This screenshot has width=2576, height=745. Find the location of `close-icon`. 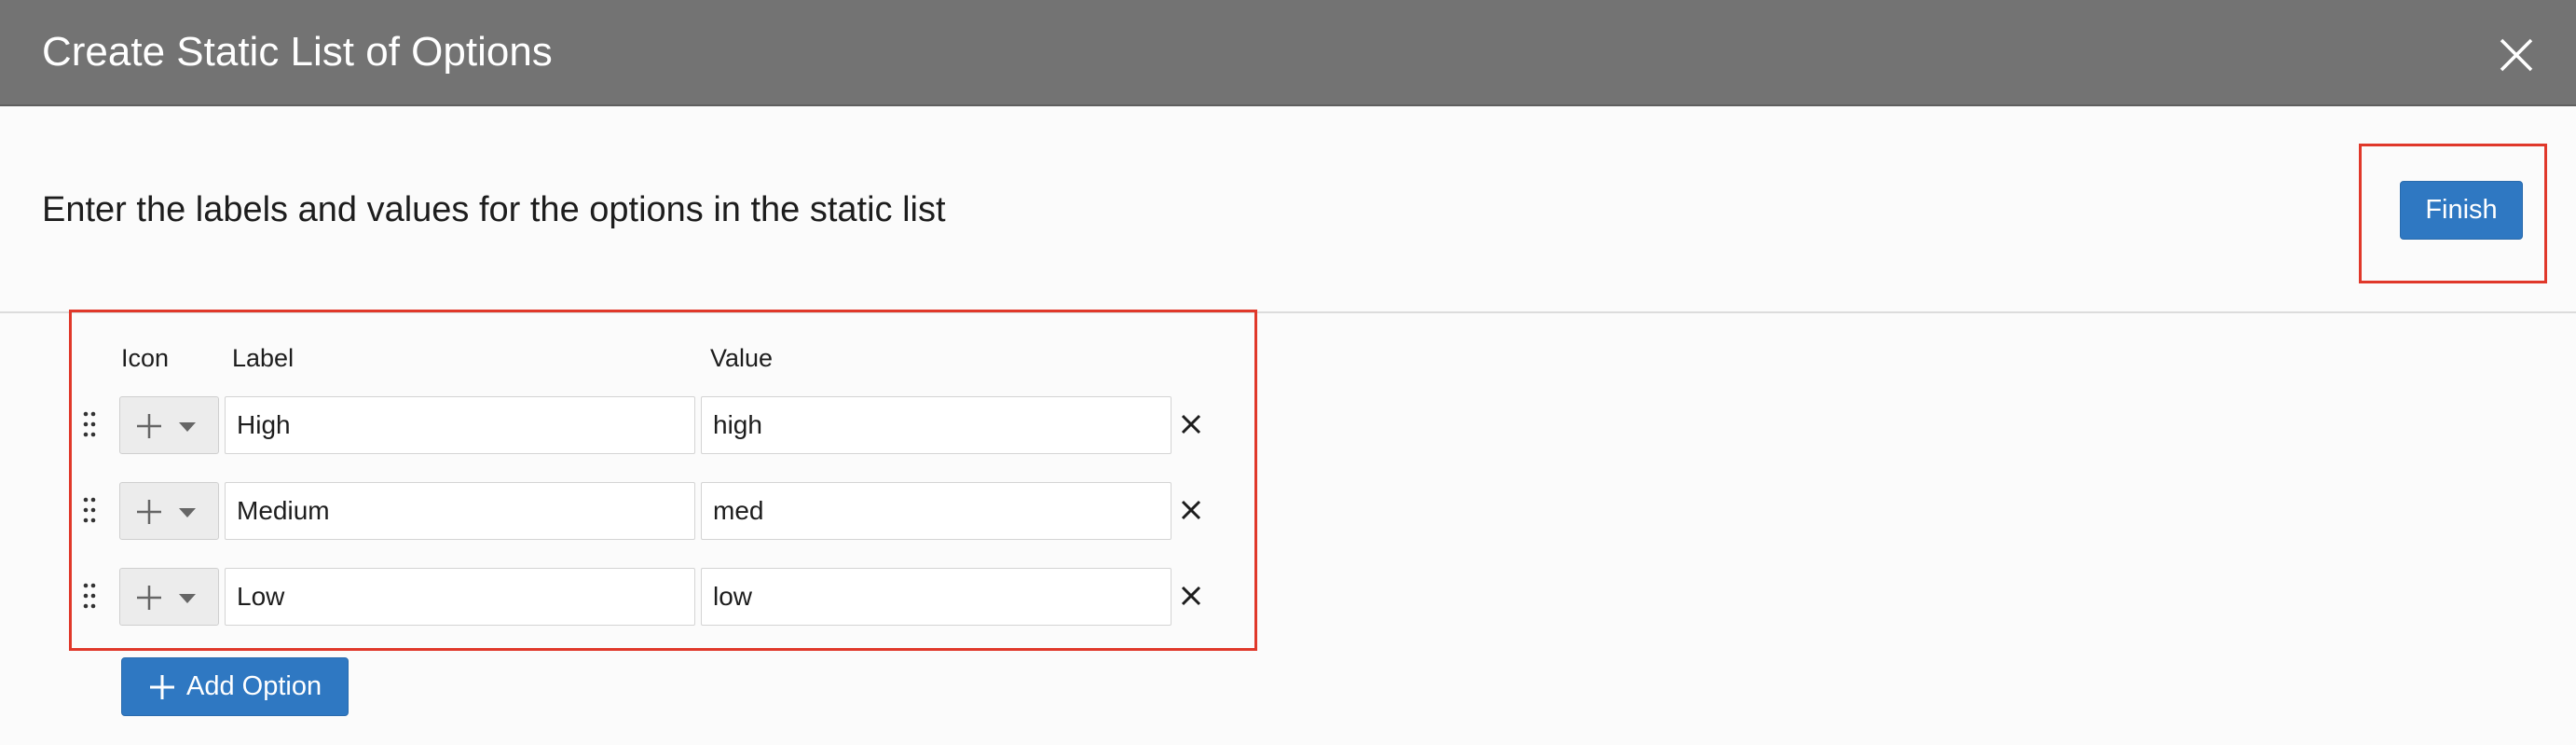

close-icon is located at coordinates (2516, 55).